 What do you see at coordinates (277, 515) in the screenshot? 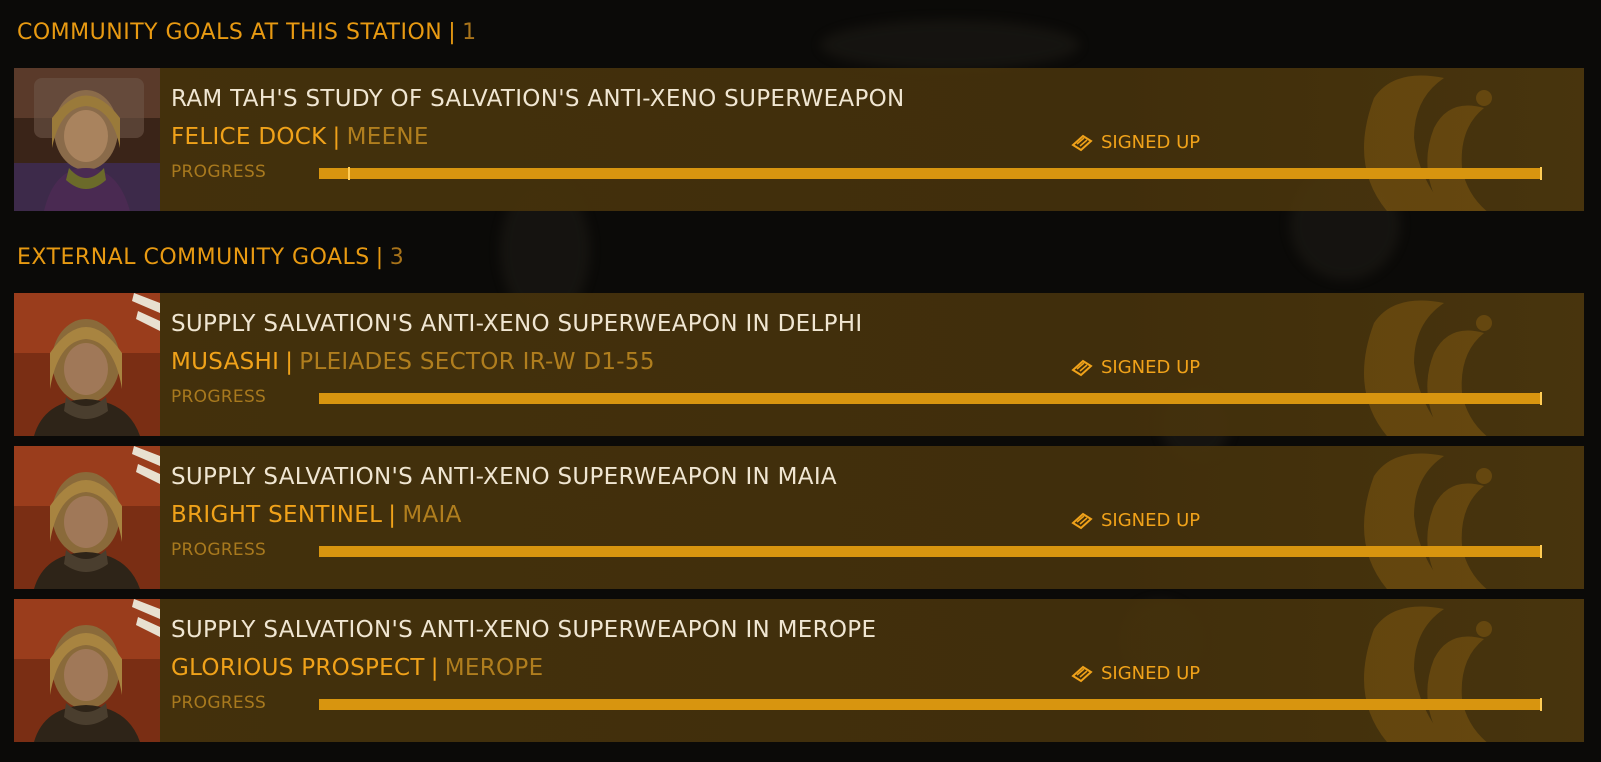
I see `goal-station: BRIGHT SENTINEL` at bounding box center [277, 515].